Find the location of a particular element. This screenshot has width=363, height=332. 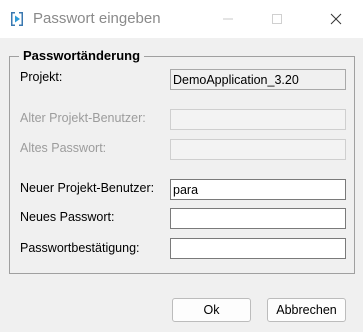

close-icon is located at coordinates (336, 19).